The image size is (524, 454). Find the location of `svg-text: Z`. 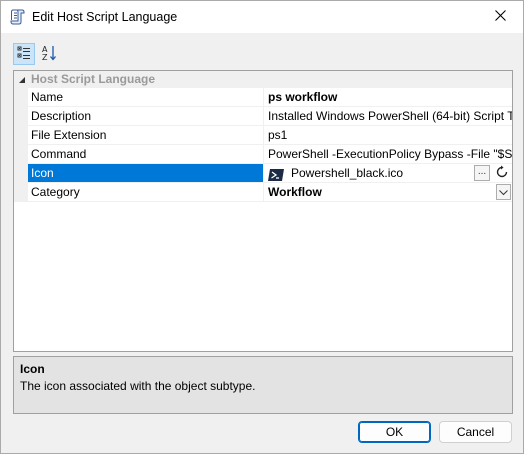

svg-text: Z is located at coordinates (45, 57).